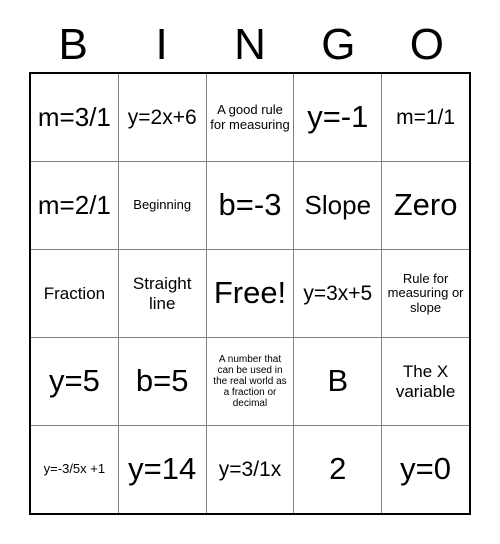  I want to click on bingo-cell-g1: y=-1, so click(337, 117).